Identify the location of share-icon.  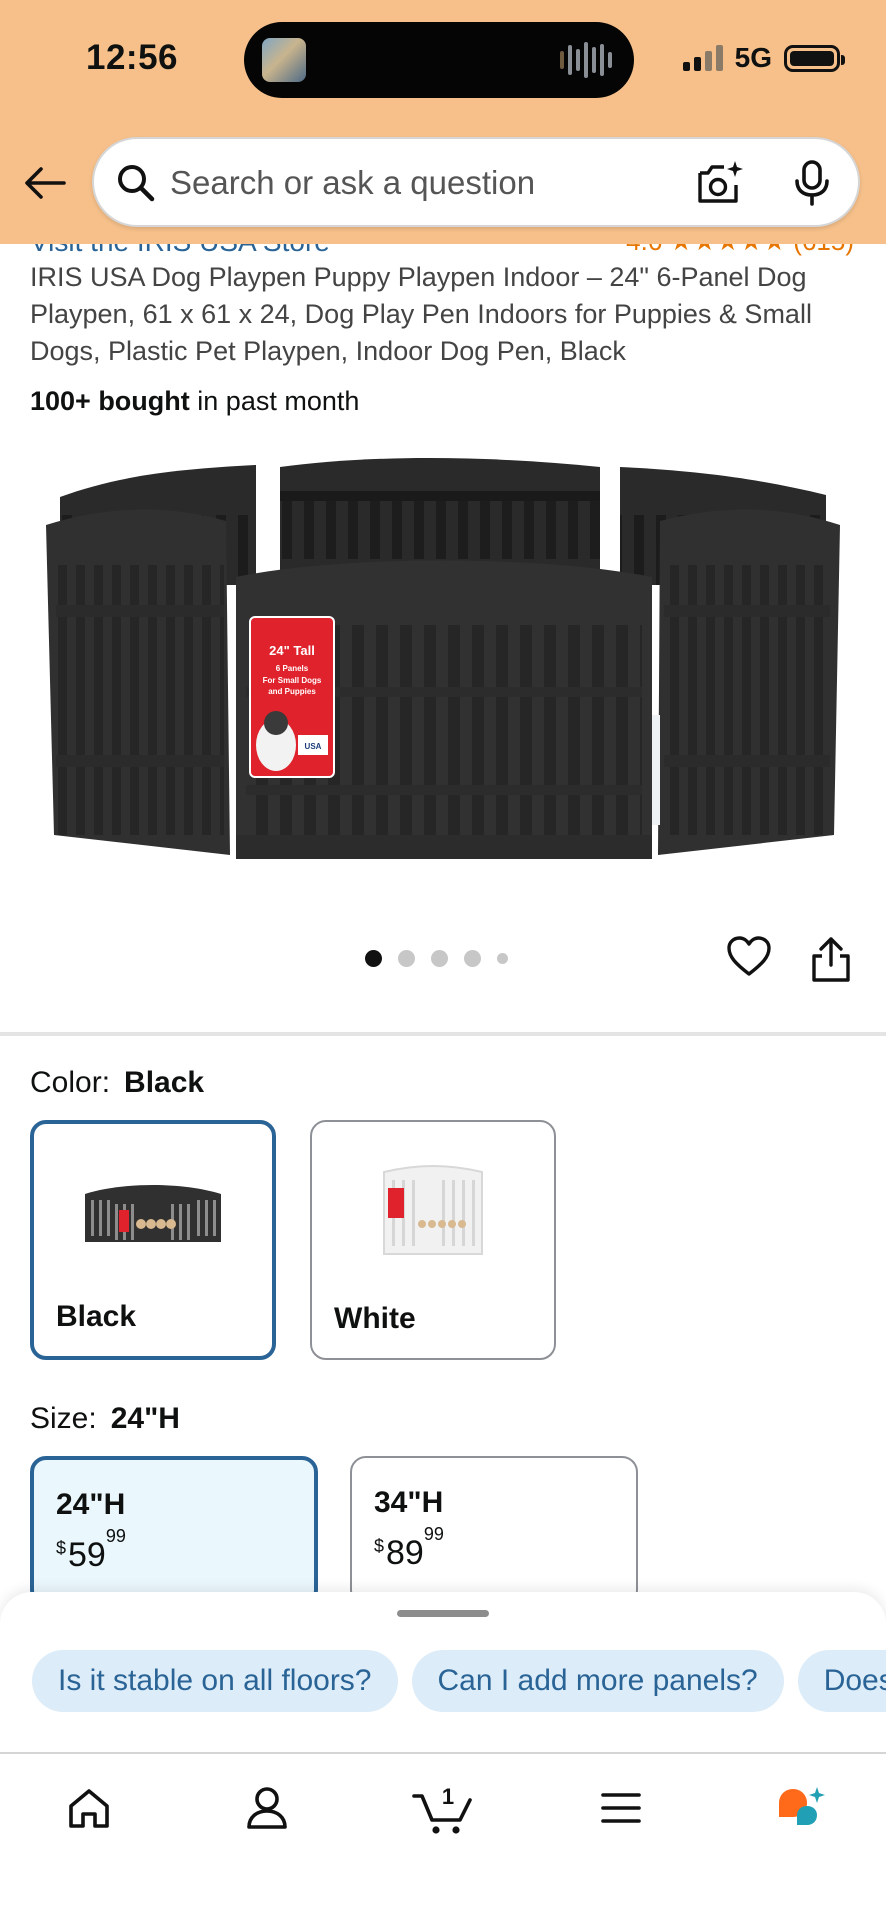
(831, 959).